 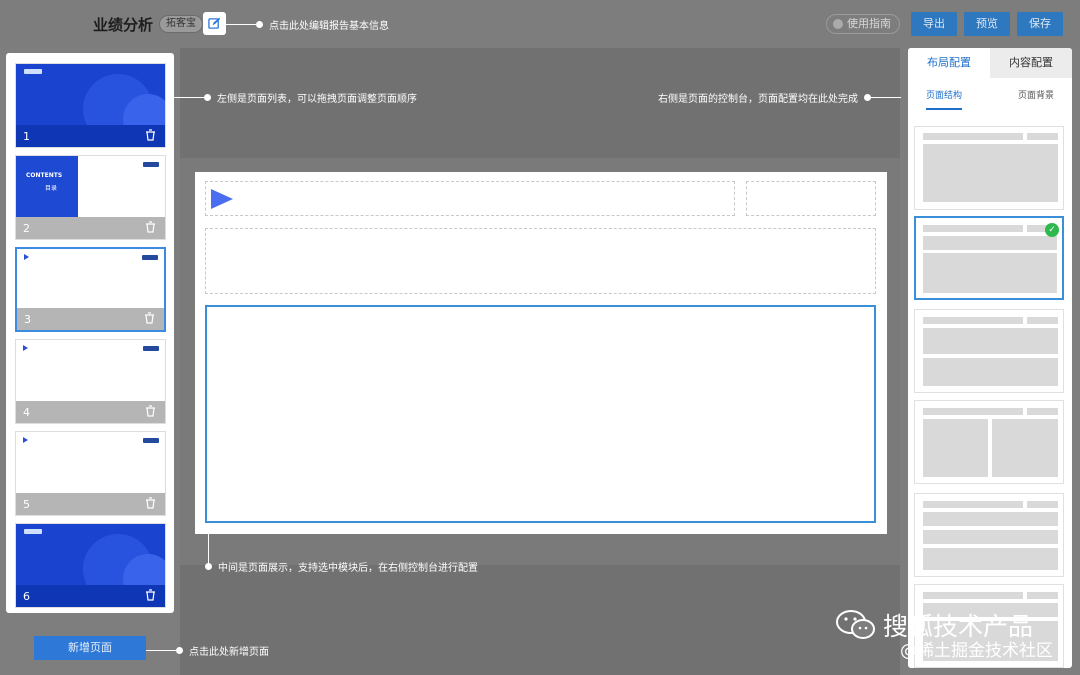 I want to click on edit-report-button, so click(x=214, y=23).